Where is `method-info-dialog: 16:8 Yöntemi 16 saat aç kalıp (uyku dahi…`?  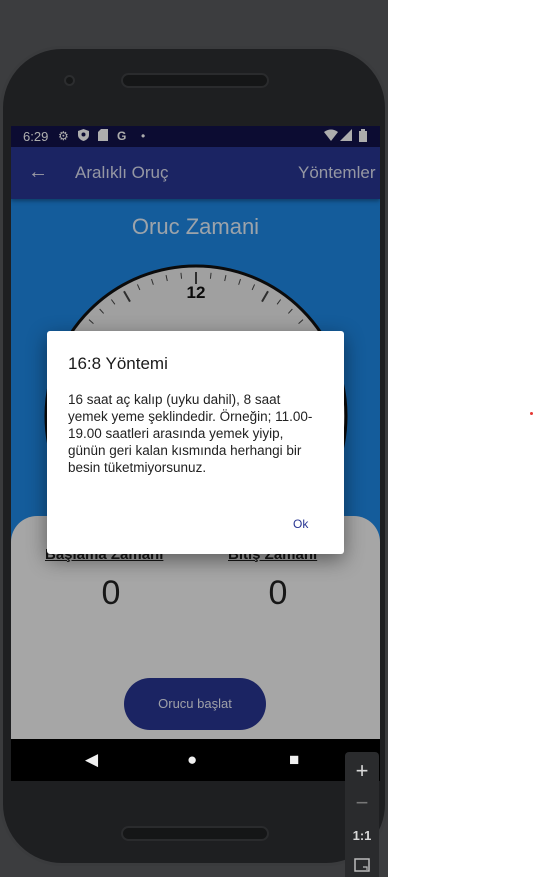 method-info-dialog: 16:8 Yöntemi 16 saat aç kalıp (uyku dahi… is located at coordinates (195, 442).